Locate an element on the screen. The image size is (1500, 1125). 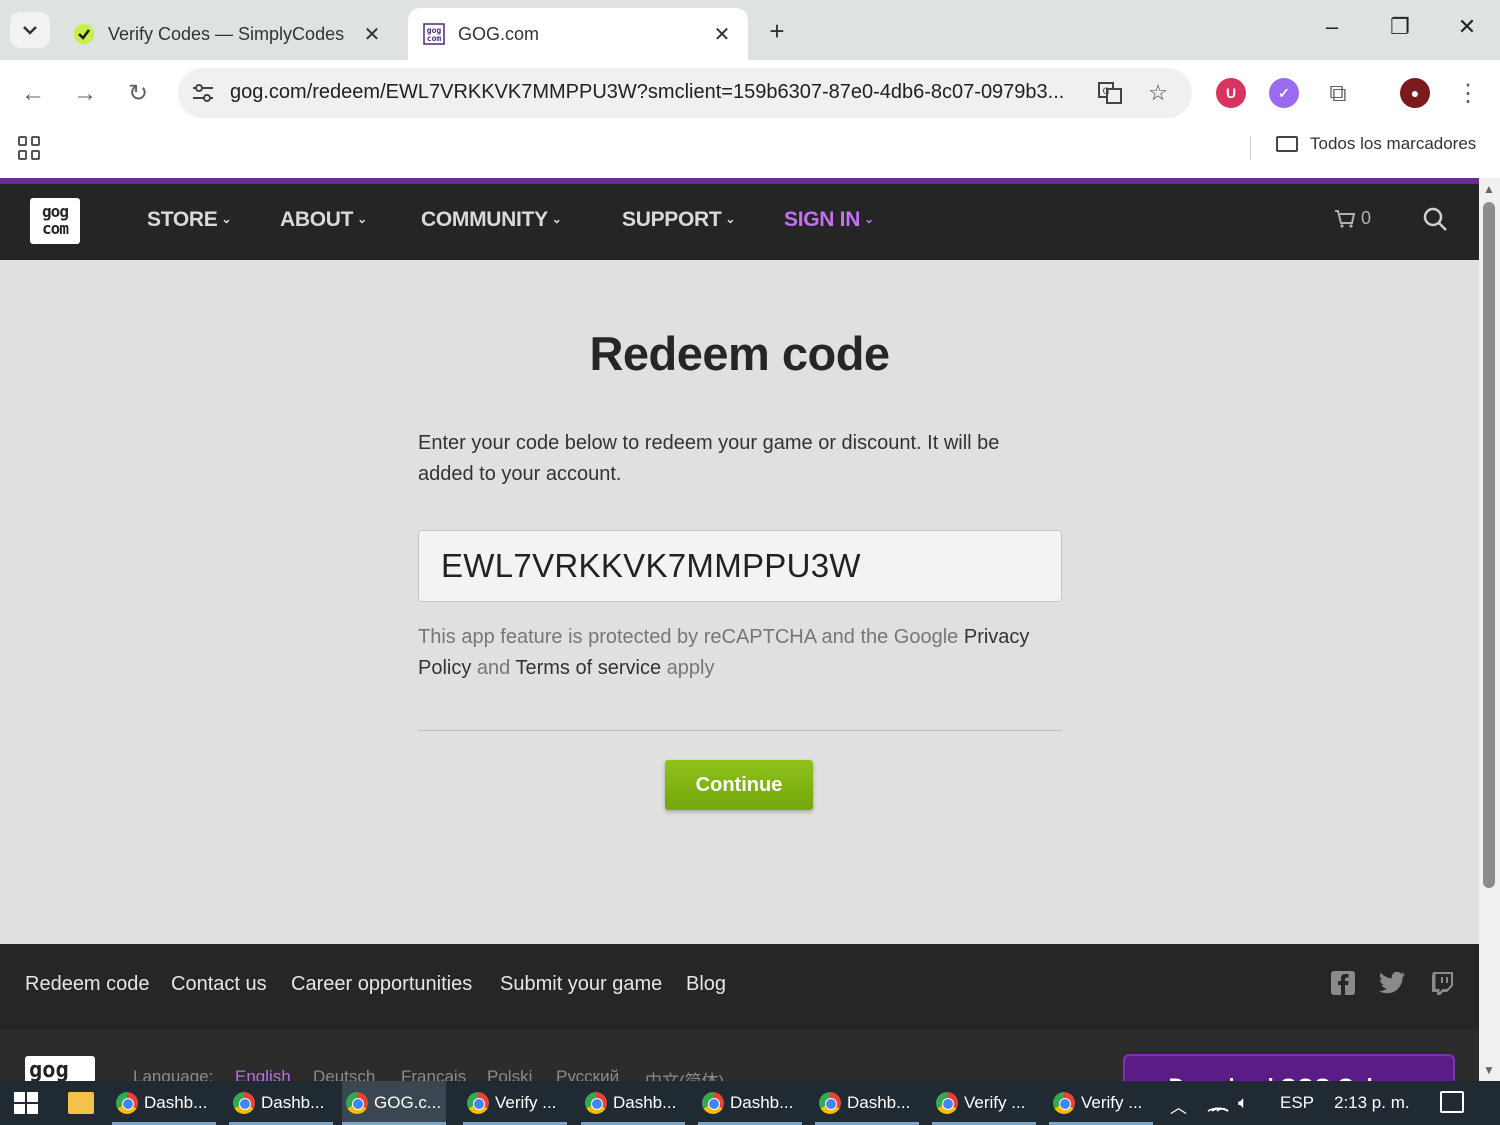
extension-purple-icon: ✓ is located at coordinates (1284, 93).